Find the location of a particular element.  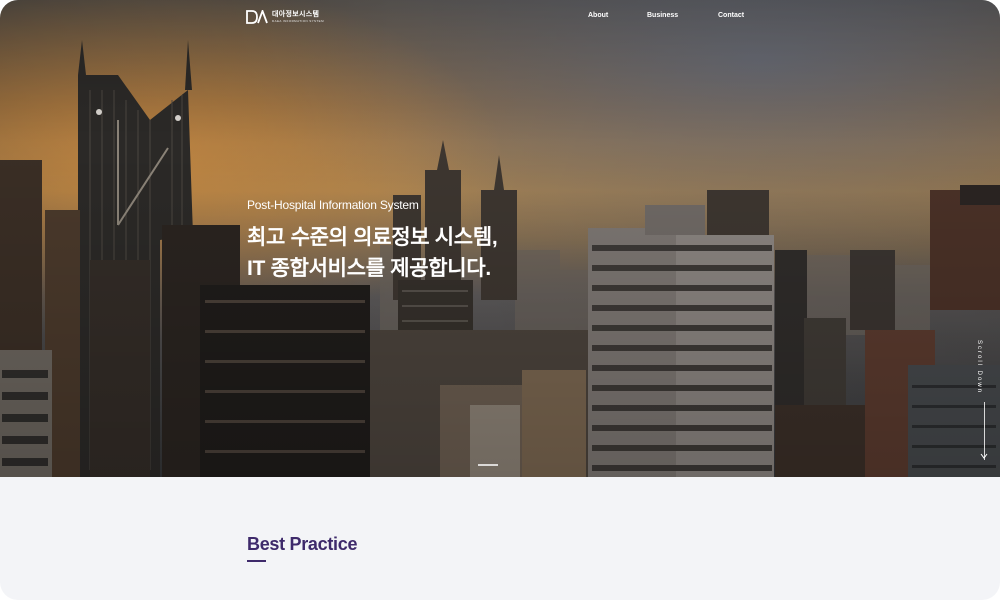

hero-eyebrow: Post-Hospital Information System is located at coordinates (333, 205).